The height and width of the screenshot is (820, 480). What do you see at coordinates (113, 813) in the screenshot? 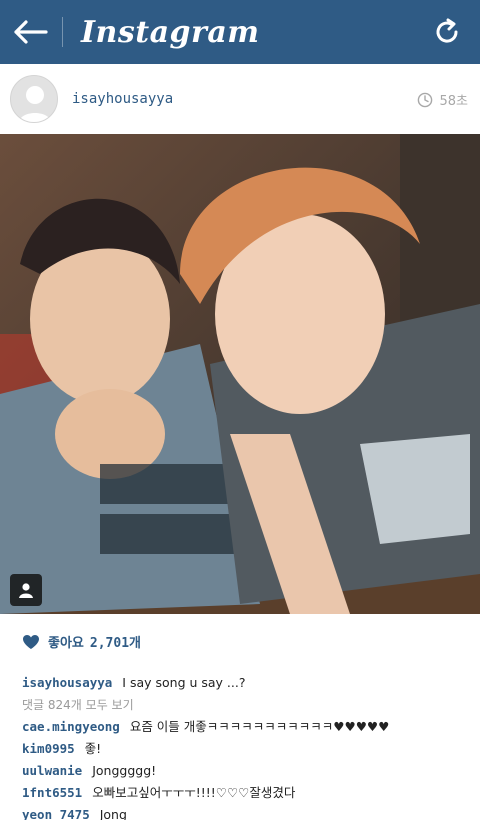
I see `comment-text: Jong` at bounding box center [113, 813].